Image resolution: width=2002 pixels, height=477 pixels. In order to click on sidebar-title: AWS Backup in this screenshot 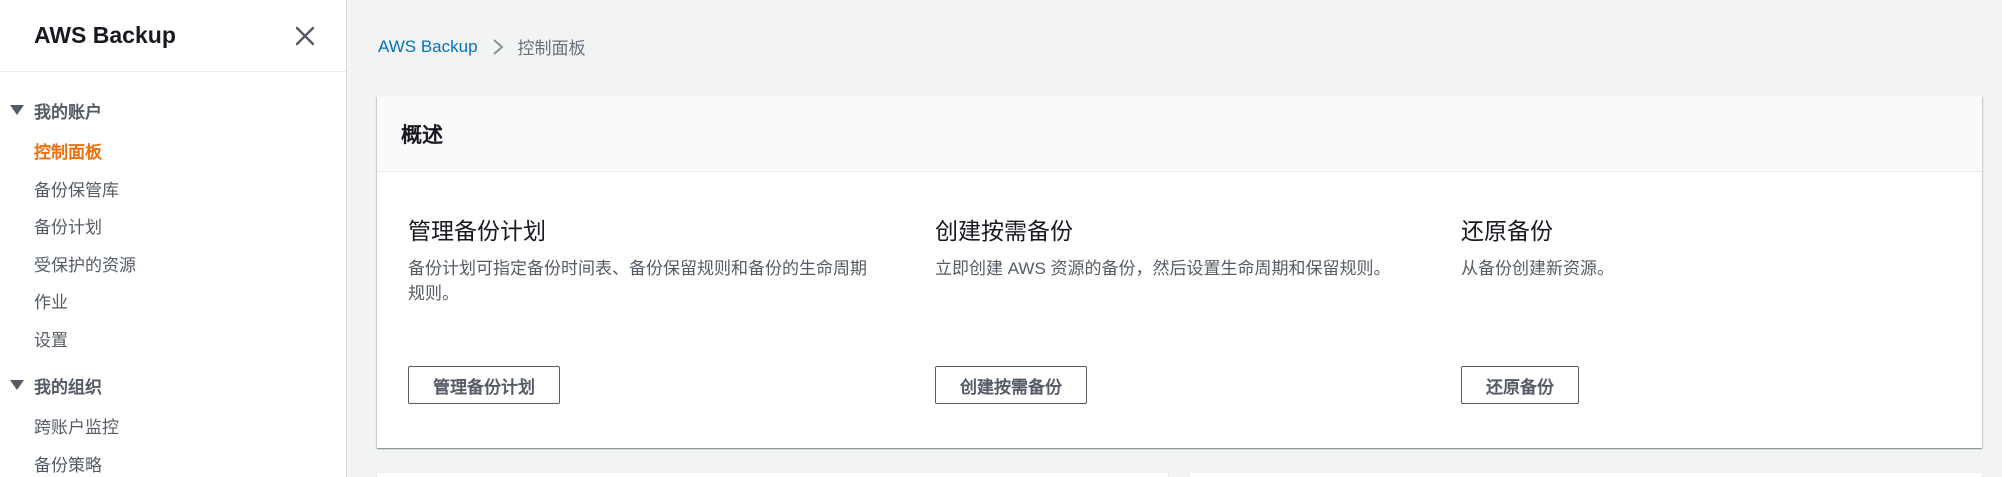, I will do `click(105, 35)`.